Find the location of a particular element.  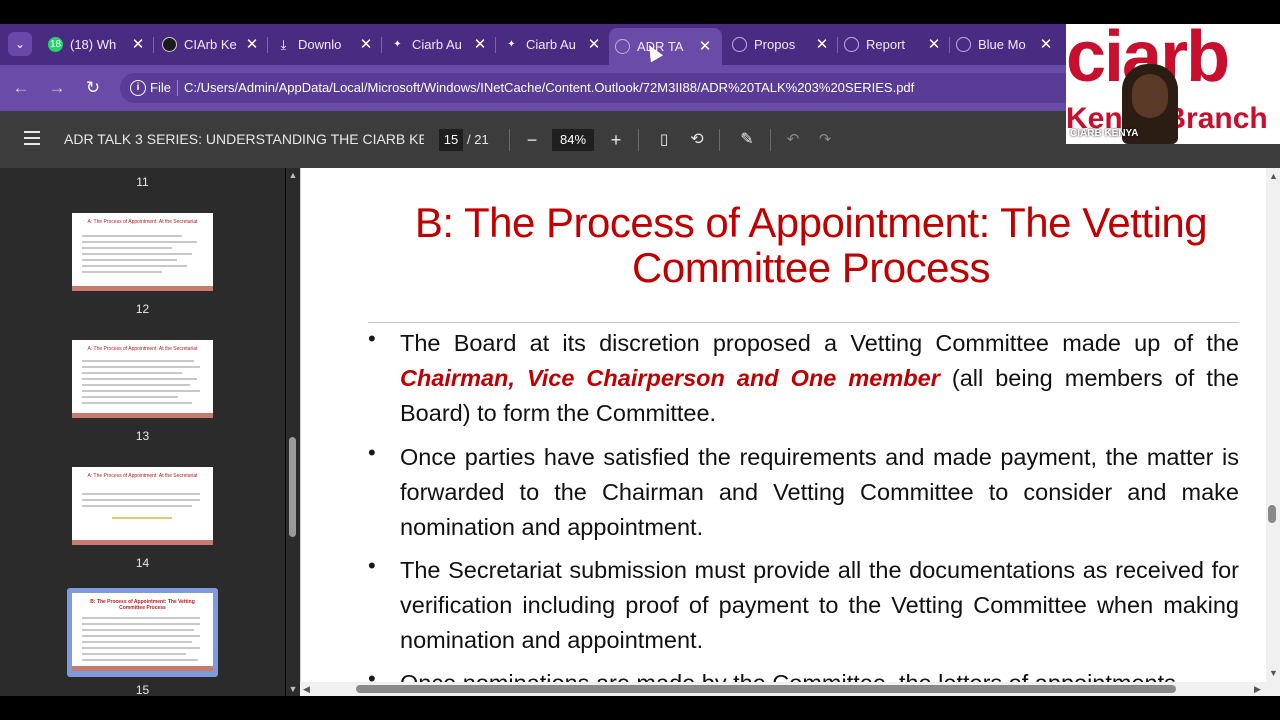

plus-icon: + is located at coordinates (616, 140).